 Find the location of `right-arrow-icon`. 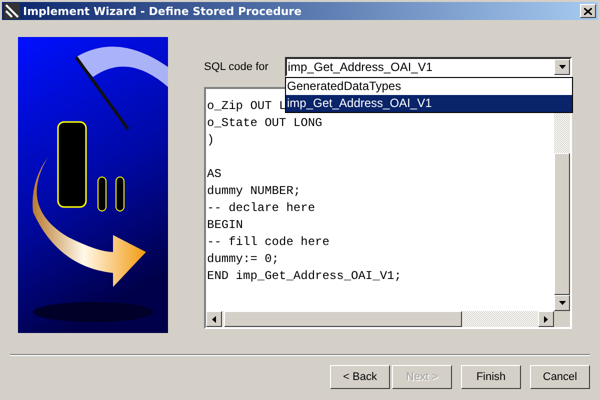

right-arrow-icon is located at coordinates (546, 319).